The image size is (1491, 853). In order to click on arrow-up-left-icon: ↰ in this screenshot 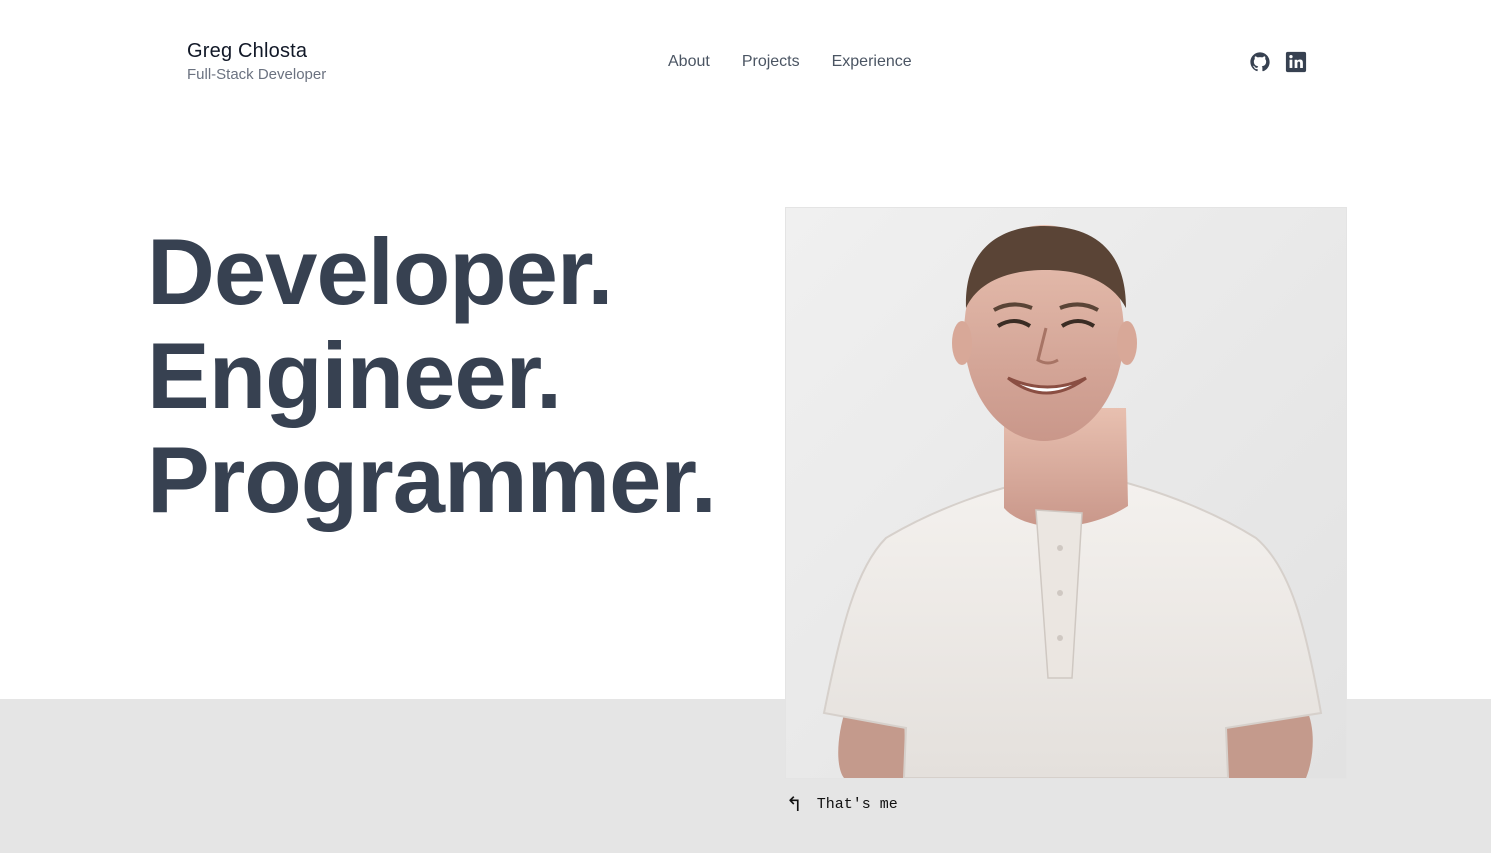, I will do `click(794, 804)`.